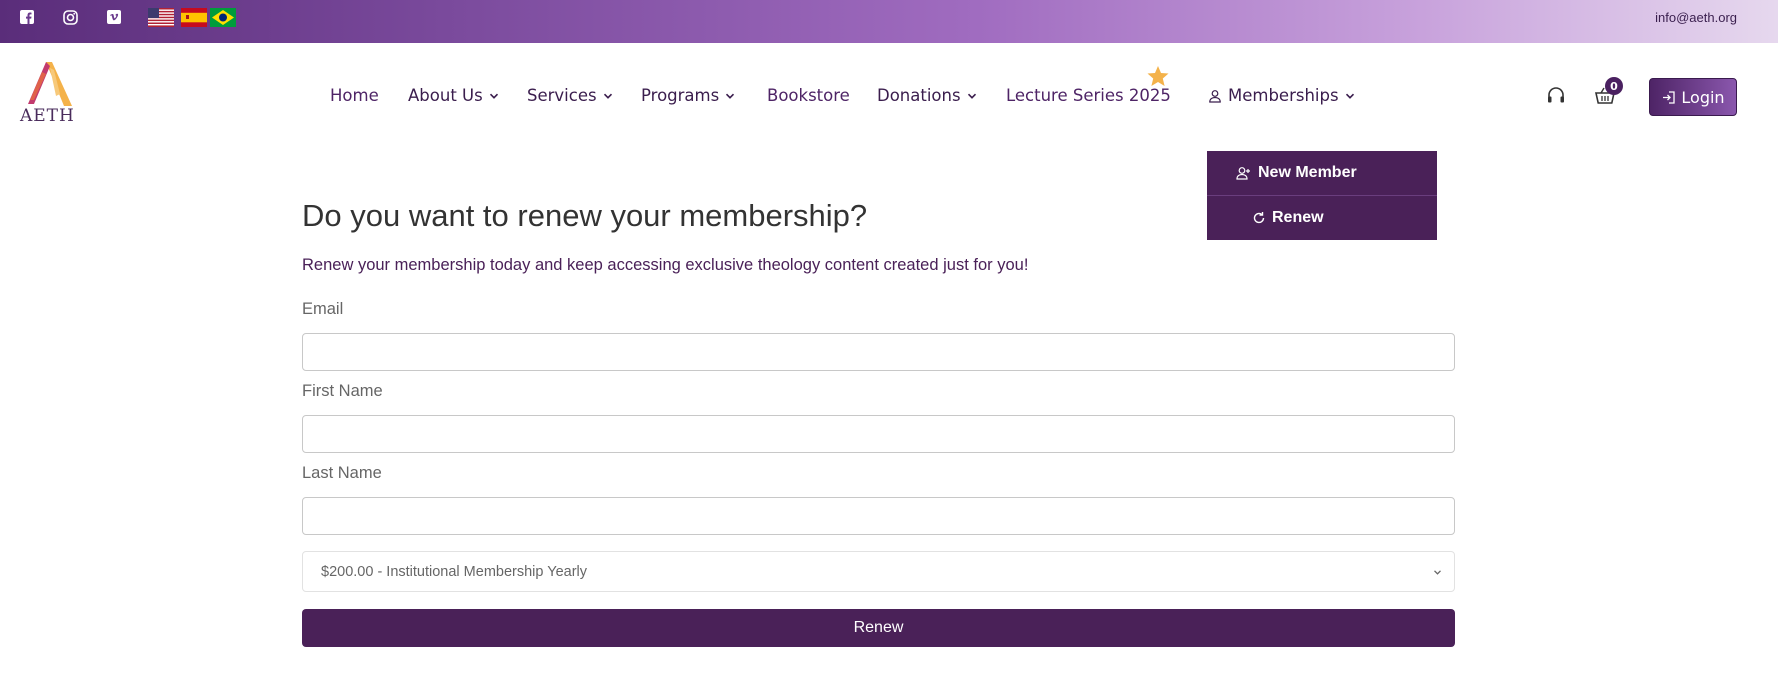  What do you see at coordinates (878, 628) in the screenshot?
I see `renew-button: Renew` at bounding box center [878, 628].